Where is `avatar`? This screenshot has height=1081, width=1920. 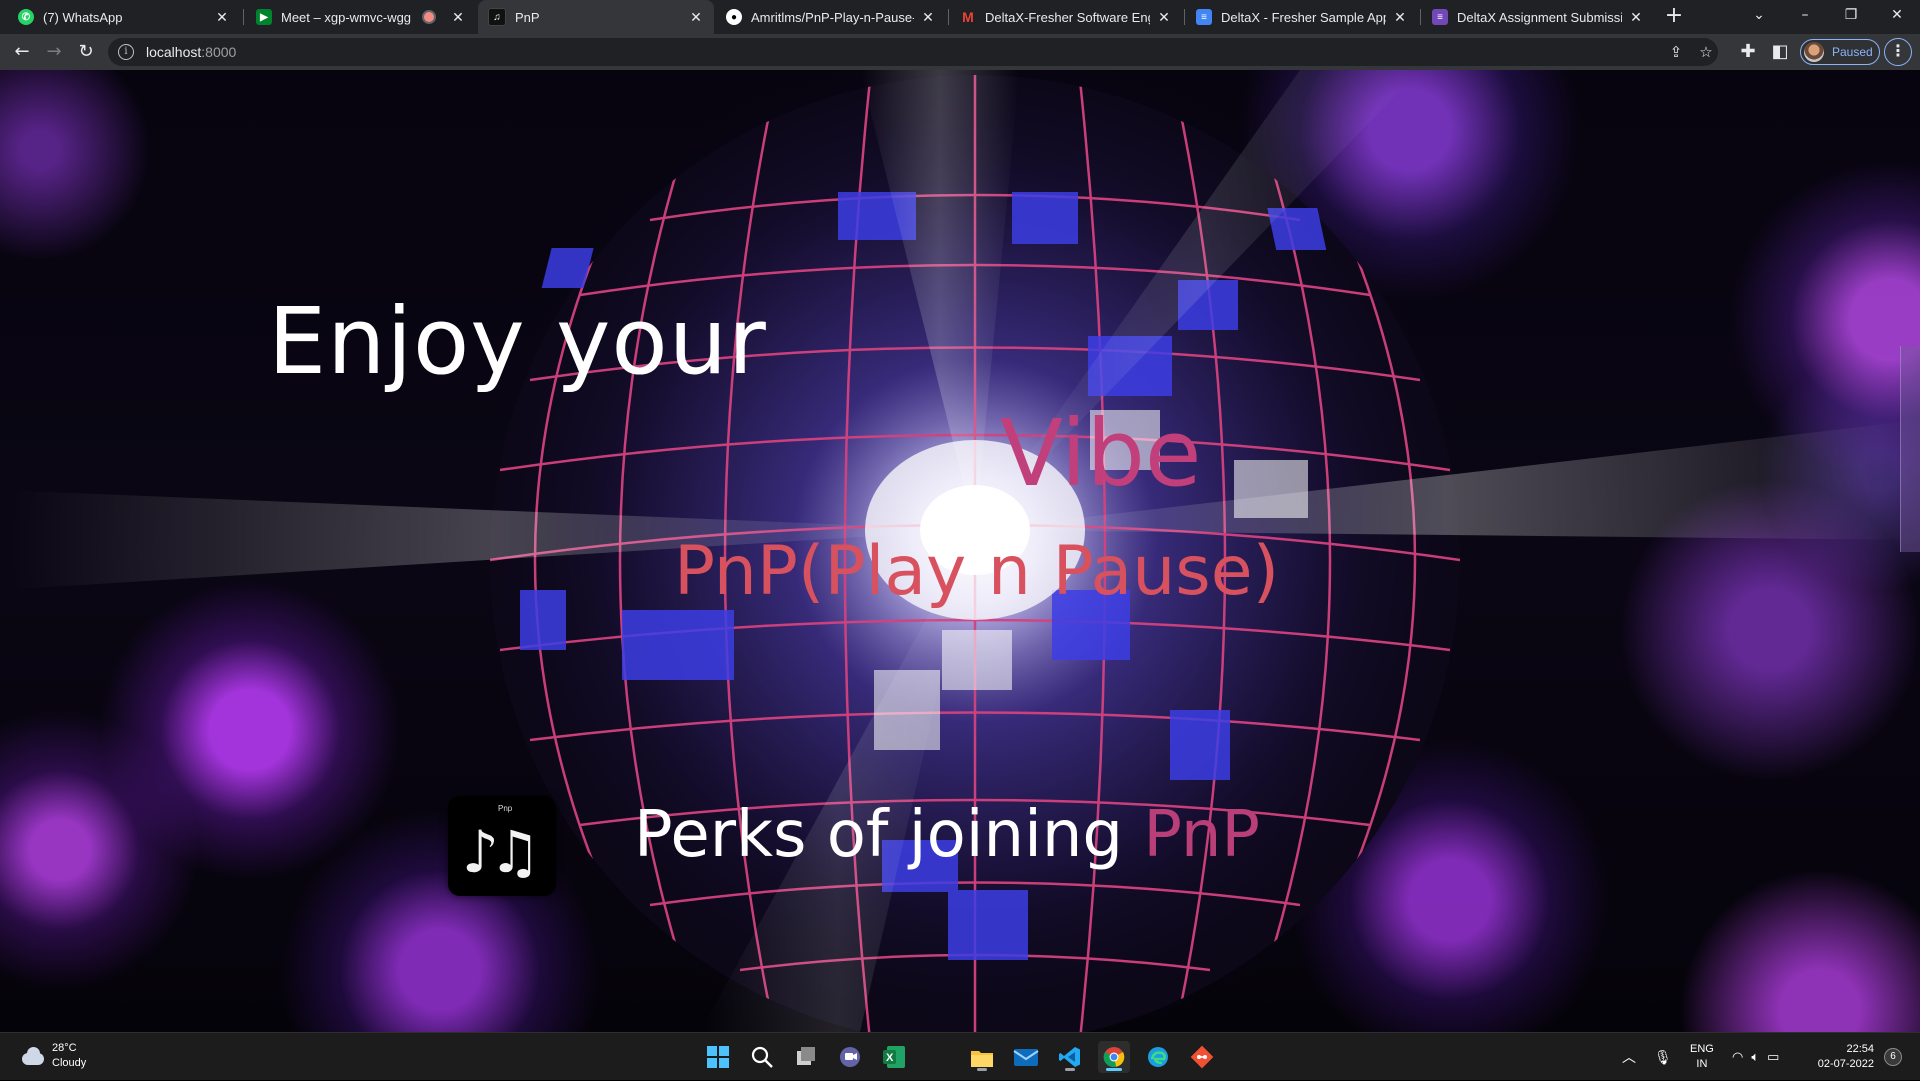 avatar is located at coordinates (1814, 52).